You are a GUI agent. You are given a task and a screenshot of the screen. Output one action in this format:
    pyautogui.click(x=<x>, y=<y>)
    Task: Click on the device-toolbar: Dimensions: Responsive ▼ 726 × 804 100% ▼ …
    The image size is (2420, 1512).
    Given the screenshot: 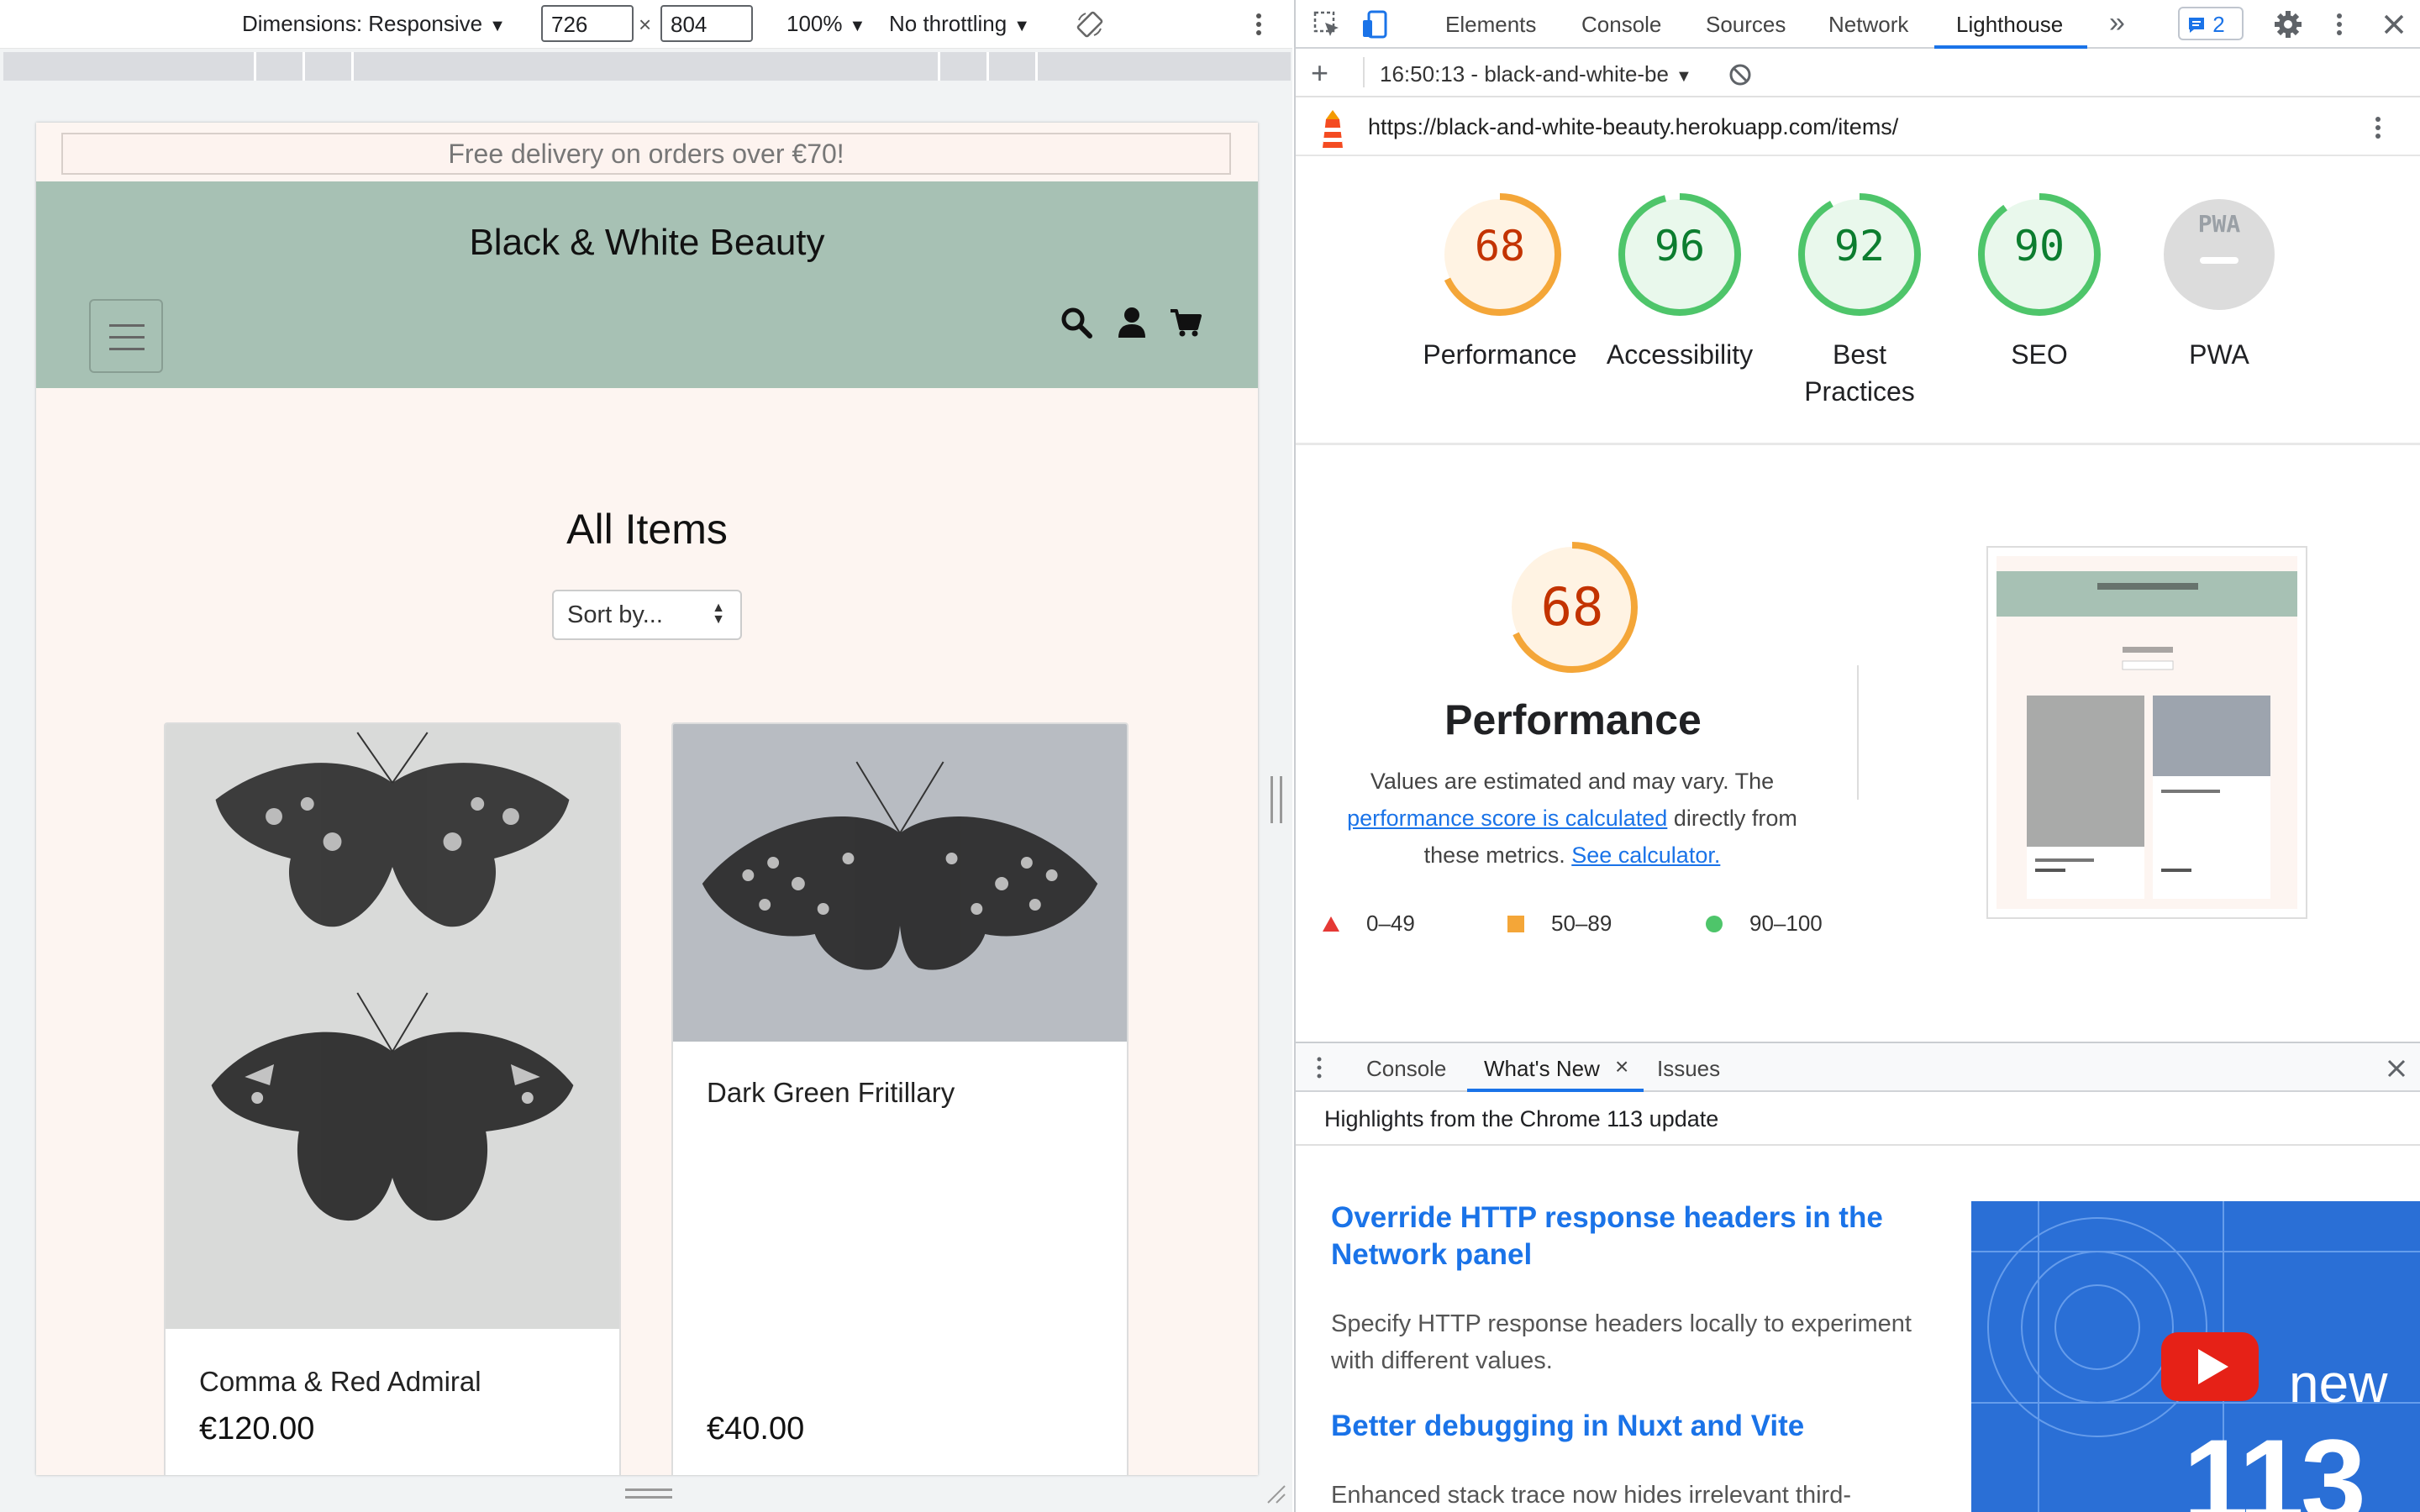 What is the action you would take?
    pyautogui.click(x=646, y=24)
    